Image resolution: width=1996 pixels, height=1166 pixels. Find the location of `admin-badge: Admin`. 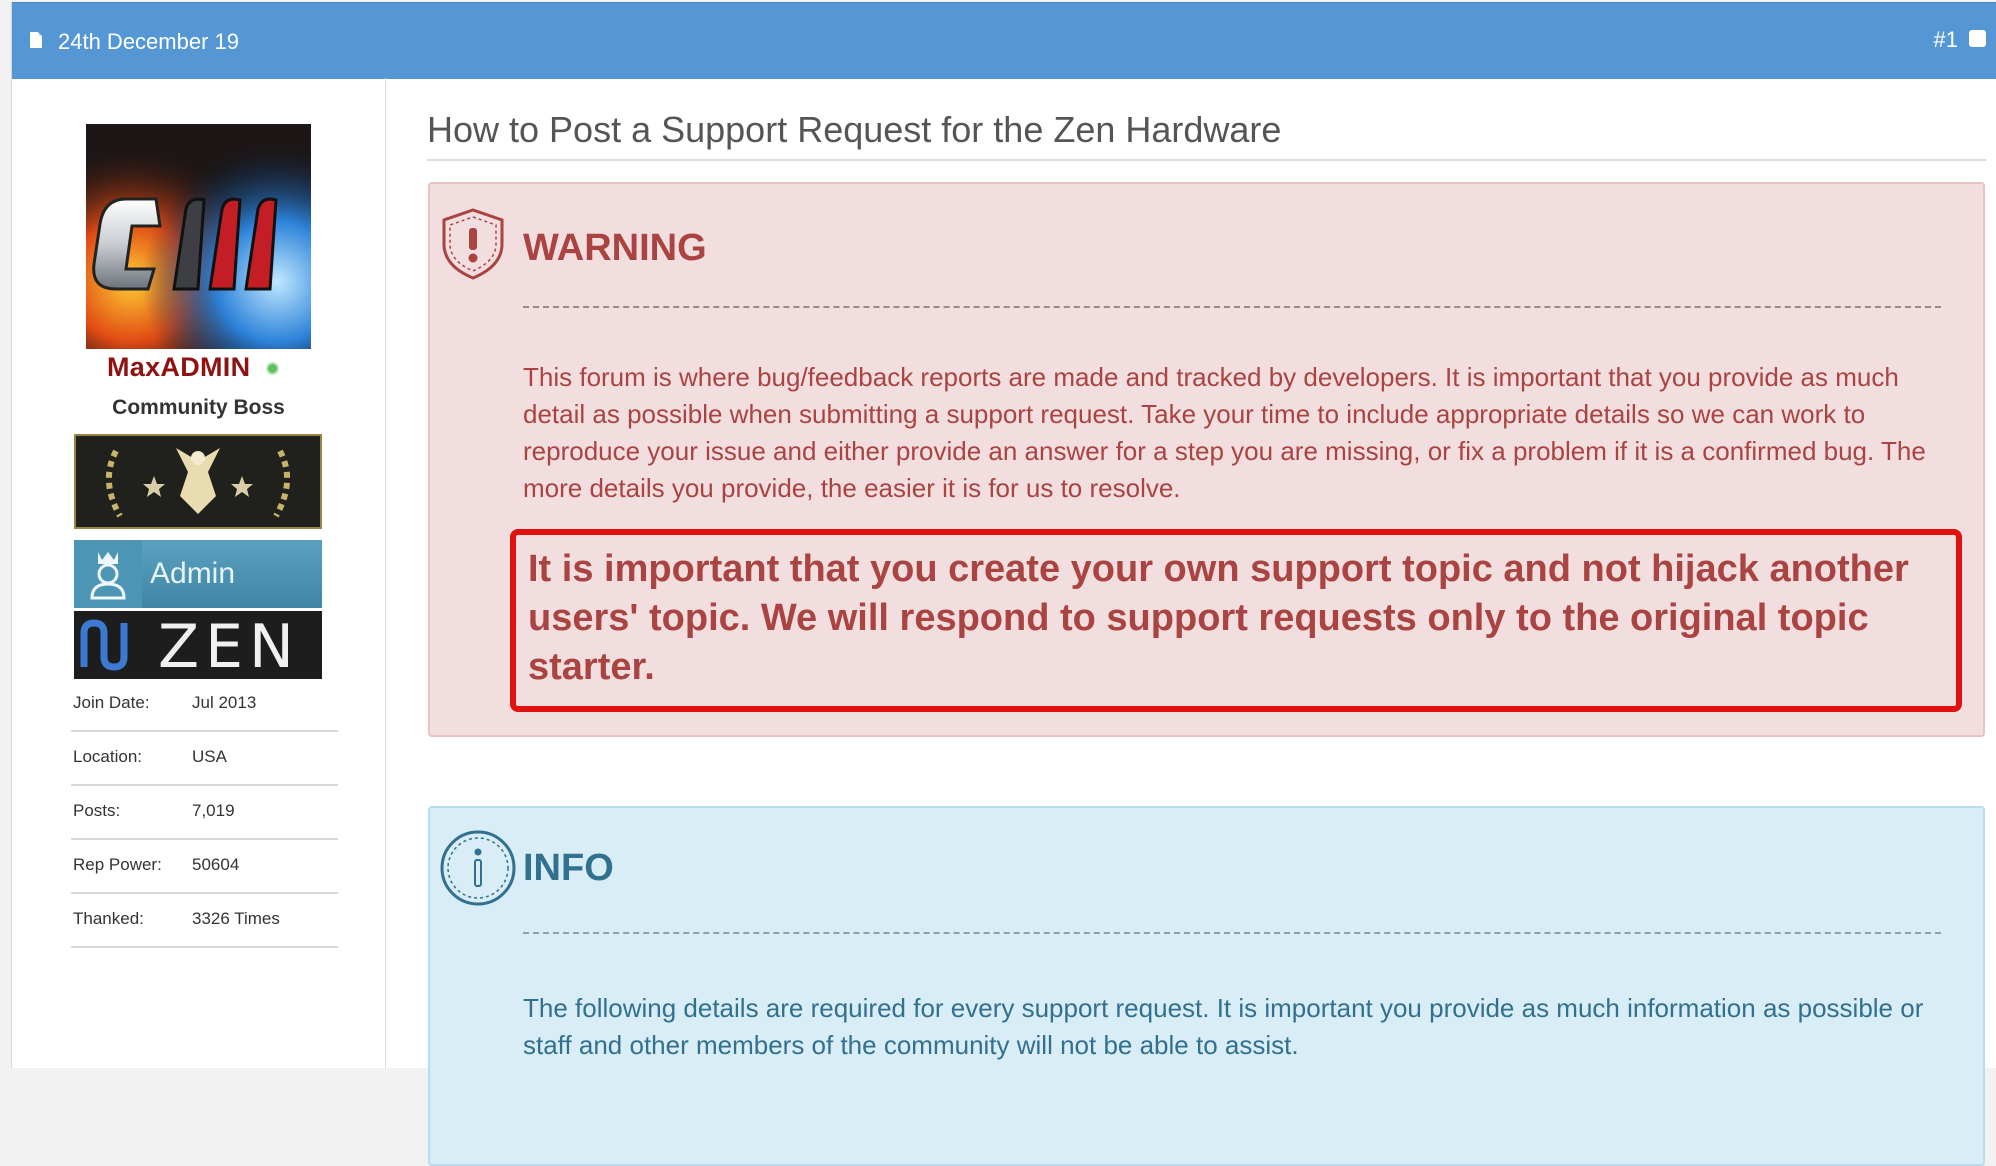

admin-badge: Admin is located at coordinates (198, 574).